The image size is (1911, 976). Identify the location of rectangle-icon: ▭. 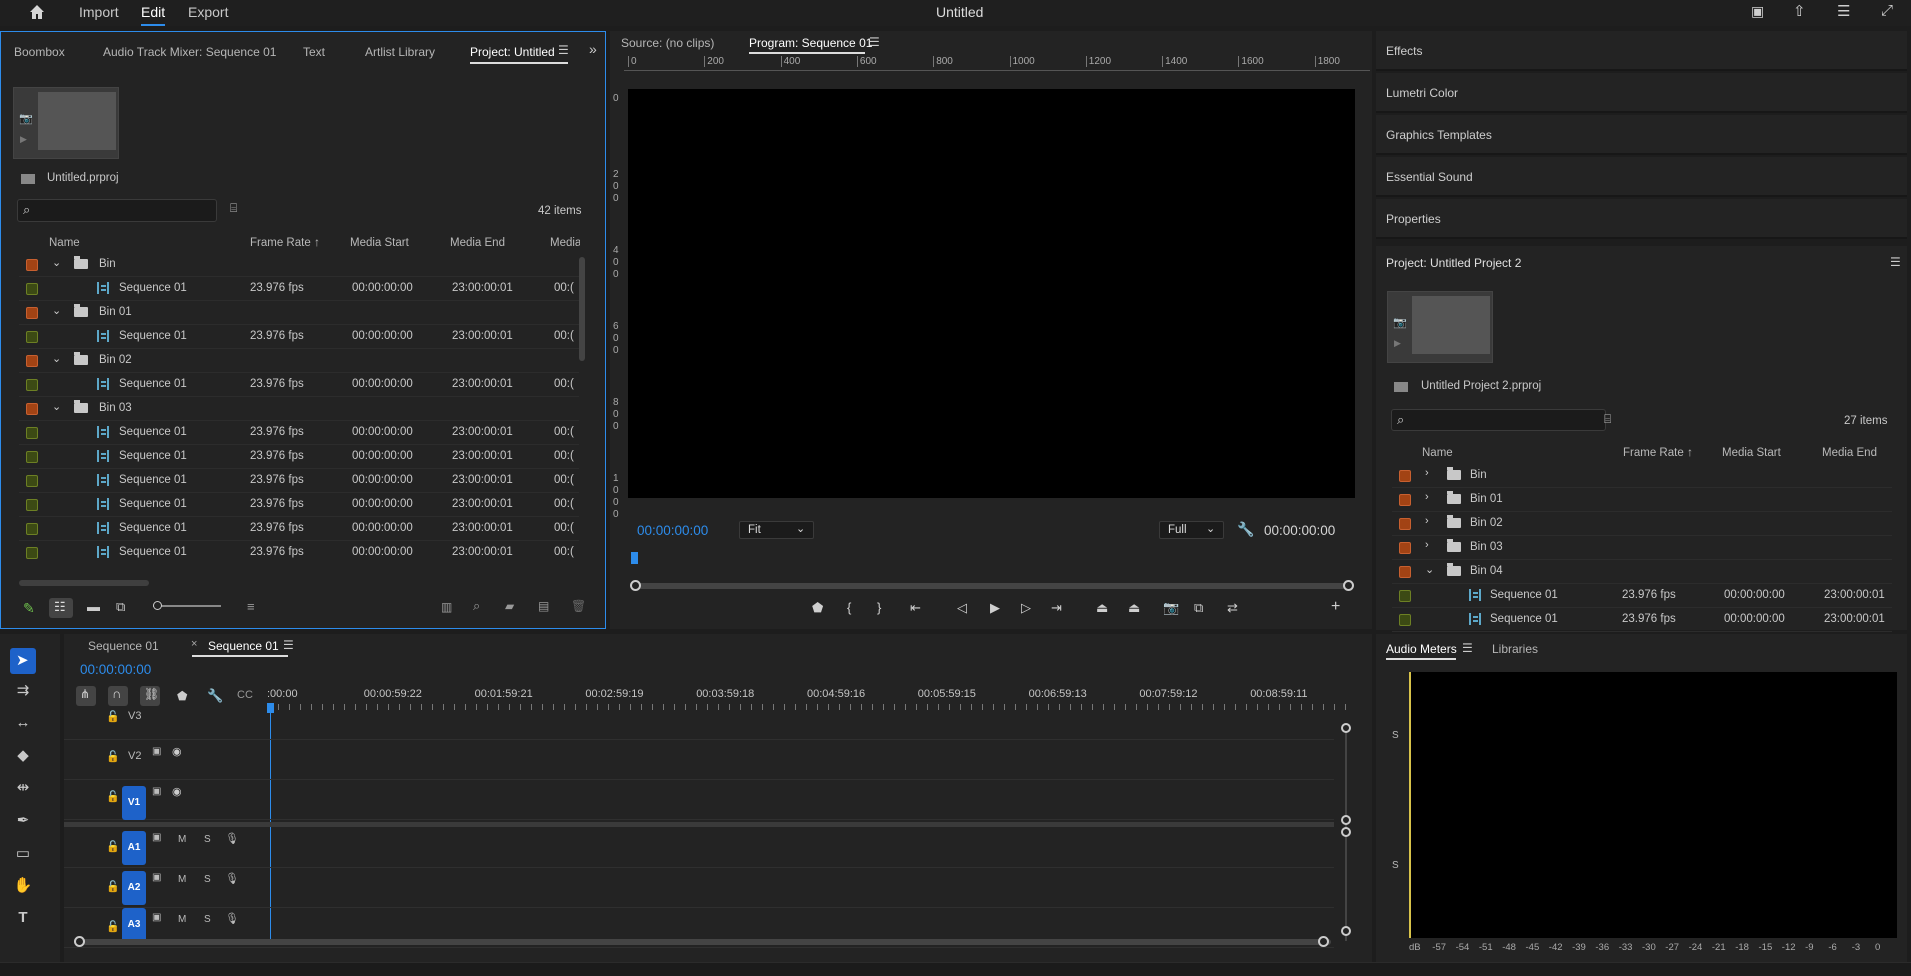
(23, 854).